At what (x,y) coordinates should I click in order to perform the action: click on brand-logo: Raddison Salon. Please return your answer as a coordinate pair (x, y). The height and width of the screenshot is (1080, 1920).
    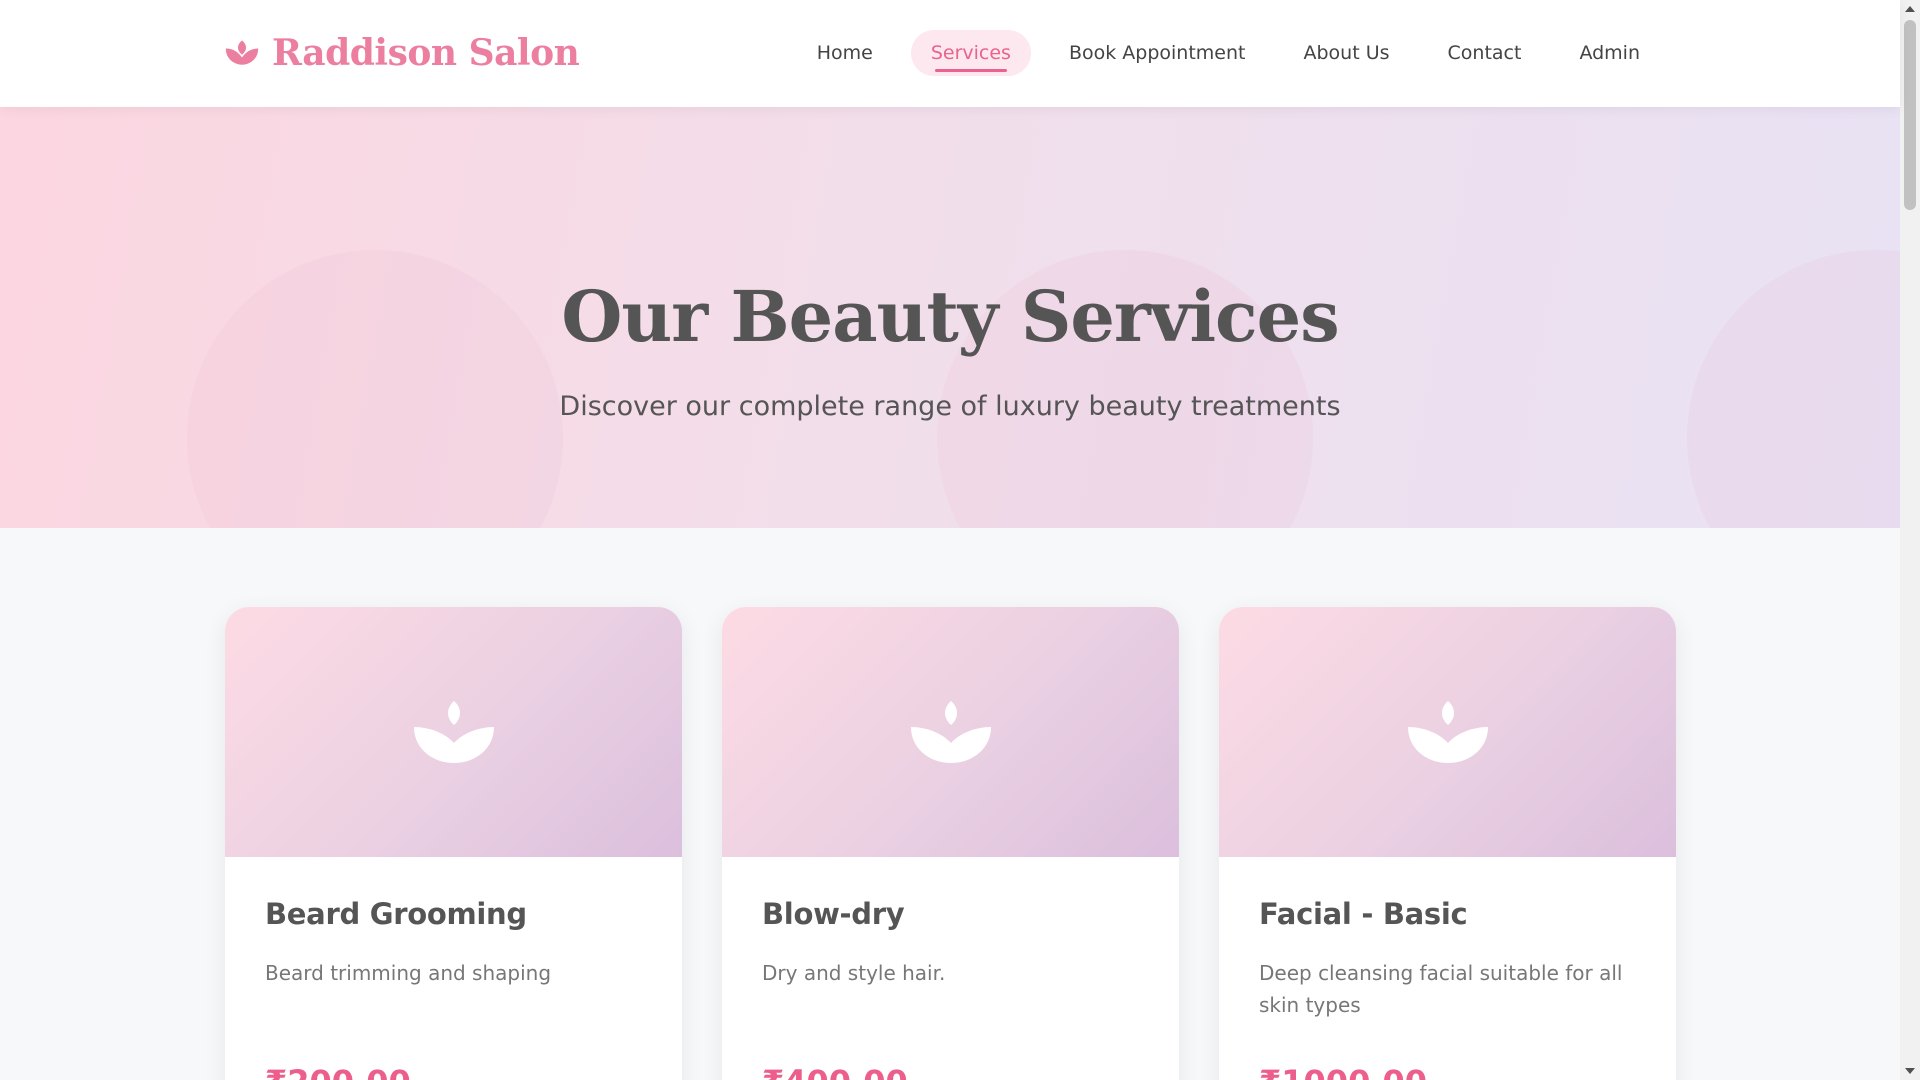
    Looking at the image, I should click on (402, 53).